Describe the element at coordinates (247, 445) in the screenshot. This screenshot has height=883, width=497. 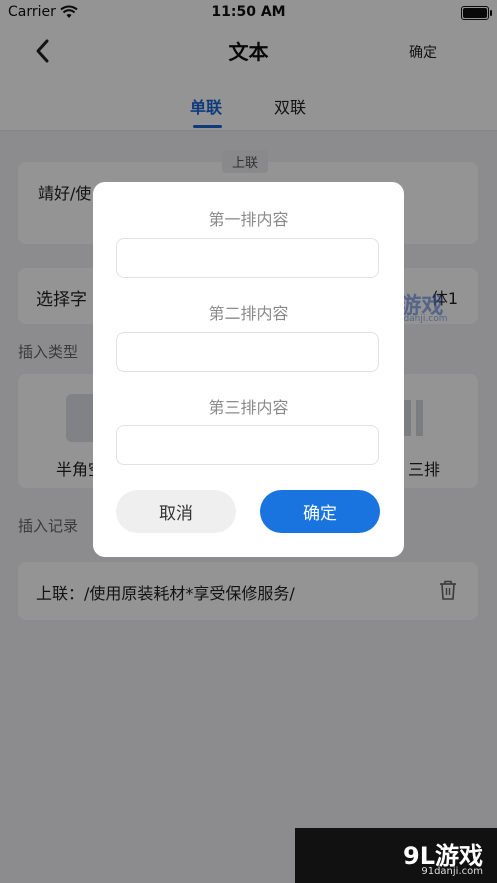
I see `row3-input` at that location.